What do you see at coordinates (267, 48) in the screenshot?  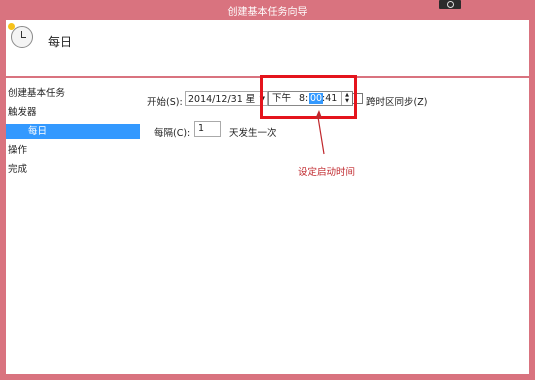 I see `wizard-header: 每日` at bounding box center [267, 48].